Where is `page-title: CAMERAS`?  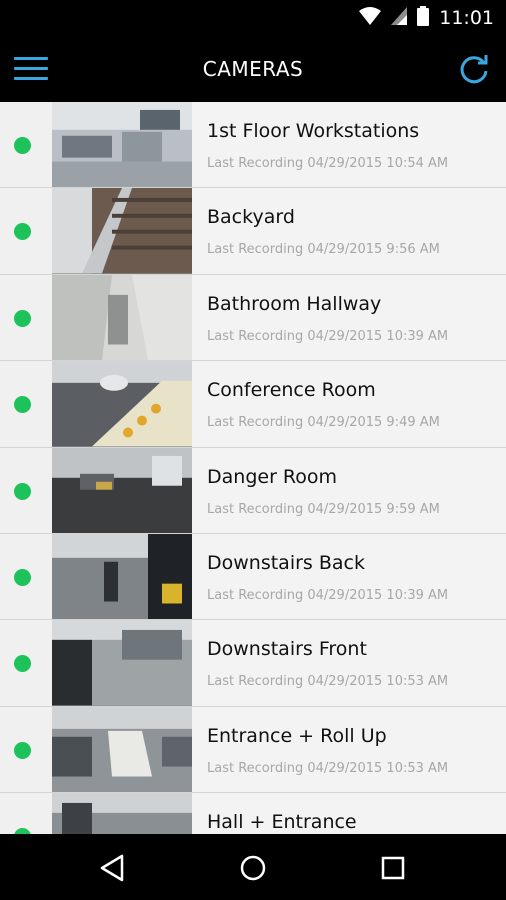 page-title: CAMERAS is located at coordinates (253, 69).